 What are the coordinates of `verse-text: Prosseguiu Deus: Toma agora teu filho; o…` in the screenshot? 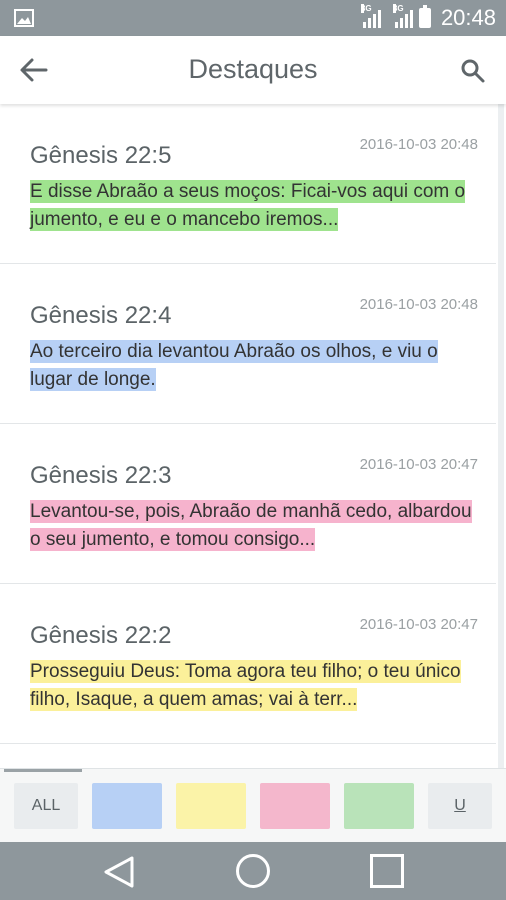 It's located at (255, 686).